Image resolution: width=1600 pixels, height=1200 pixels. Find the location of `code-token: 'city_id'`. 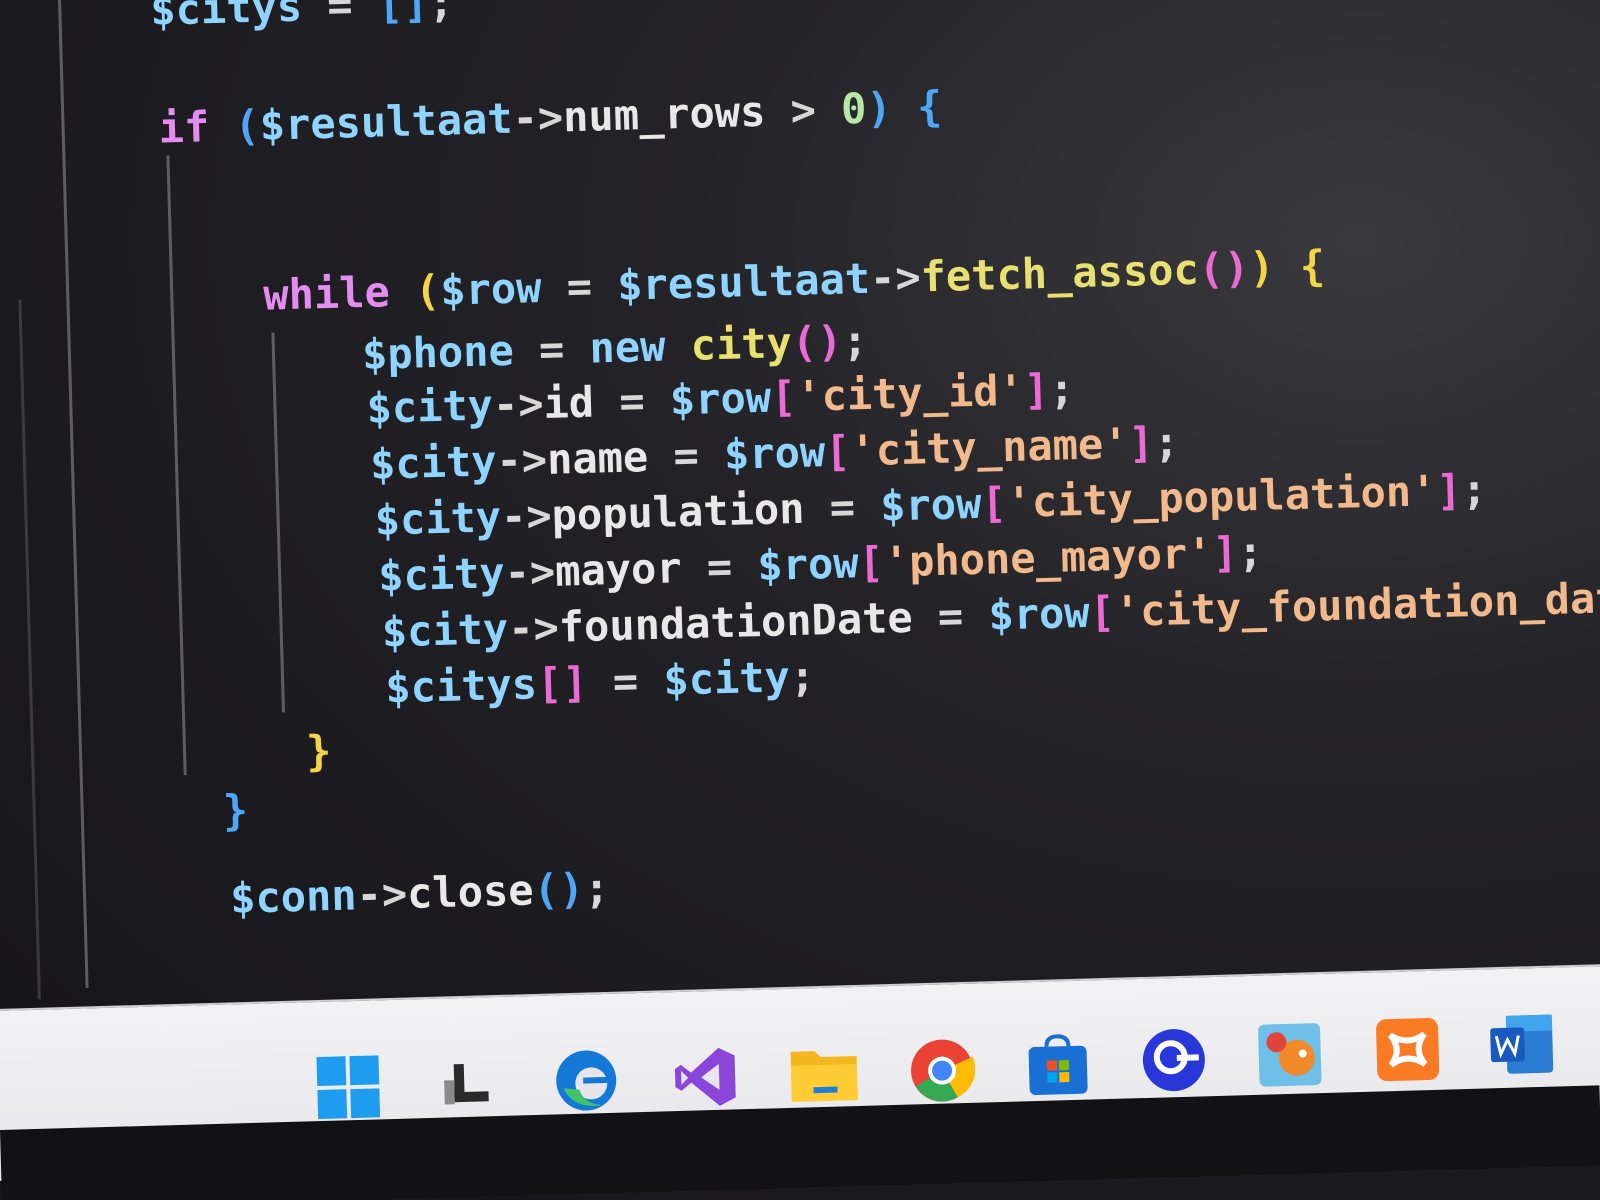

code-token: 'city_id' is located at coordinates (910, 393).